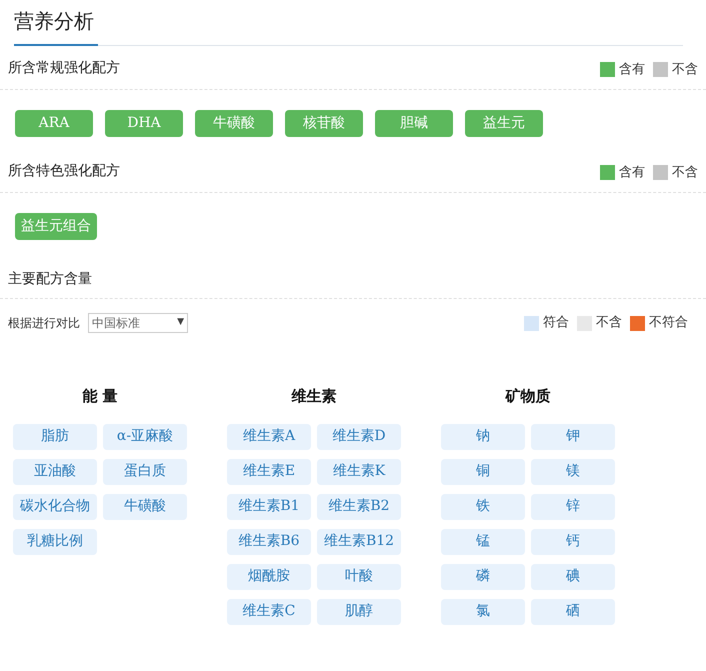  I want to click on nutrient-tag: 蛋白质, so click(145, 471).